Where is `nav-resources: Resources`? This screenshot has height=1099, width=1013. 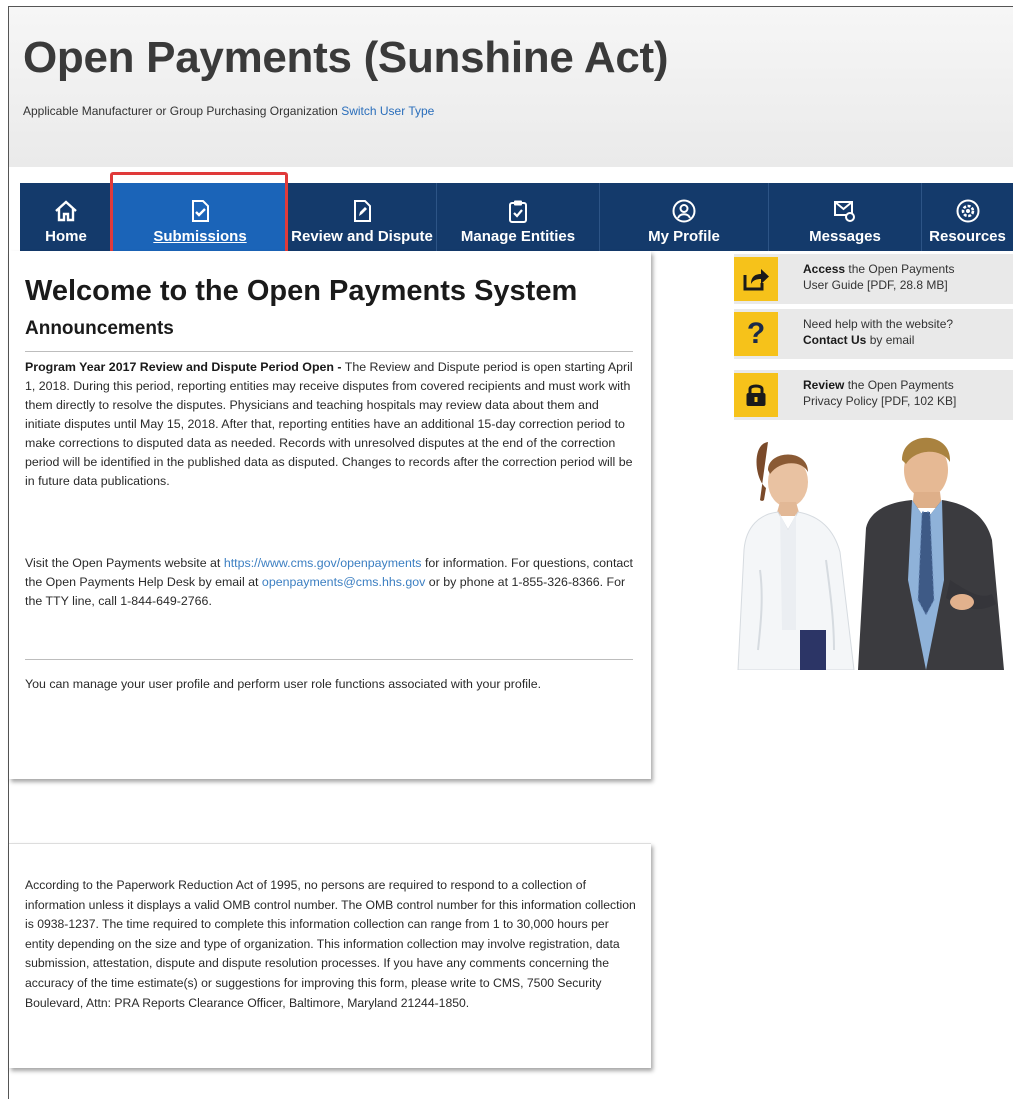
nav-resources: Resources is located at coordinates (967, 217).